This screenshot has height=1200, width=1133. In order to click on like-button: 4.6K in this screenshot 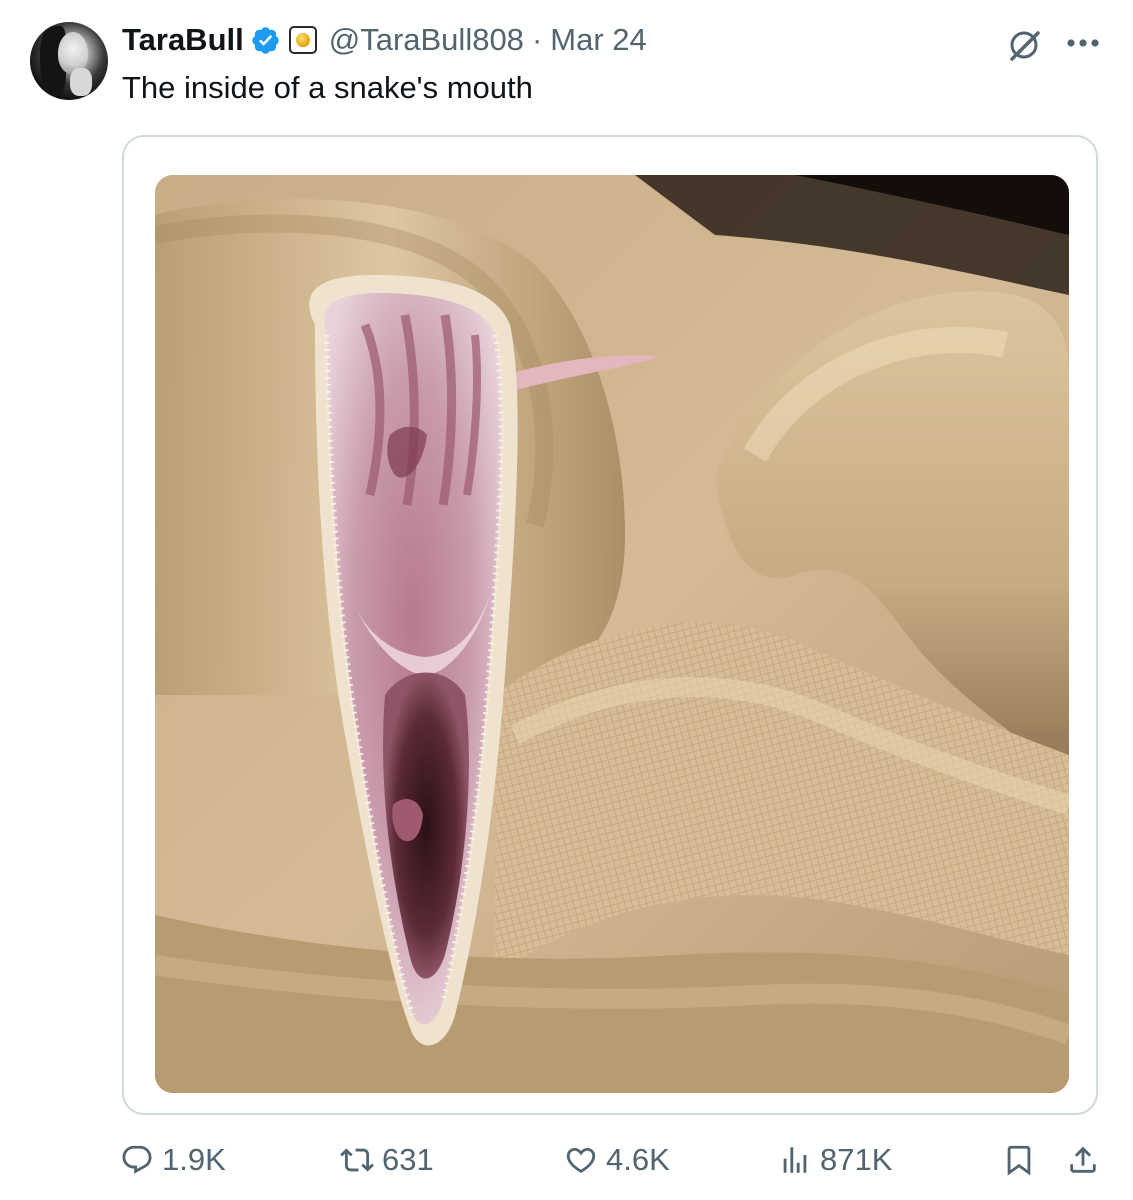, I will do `click(617, 1160)`.